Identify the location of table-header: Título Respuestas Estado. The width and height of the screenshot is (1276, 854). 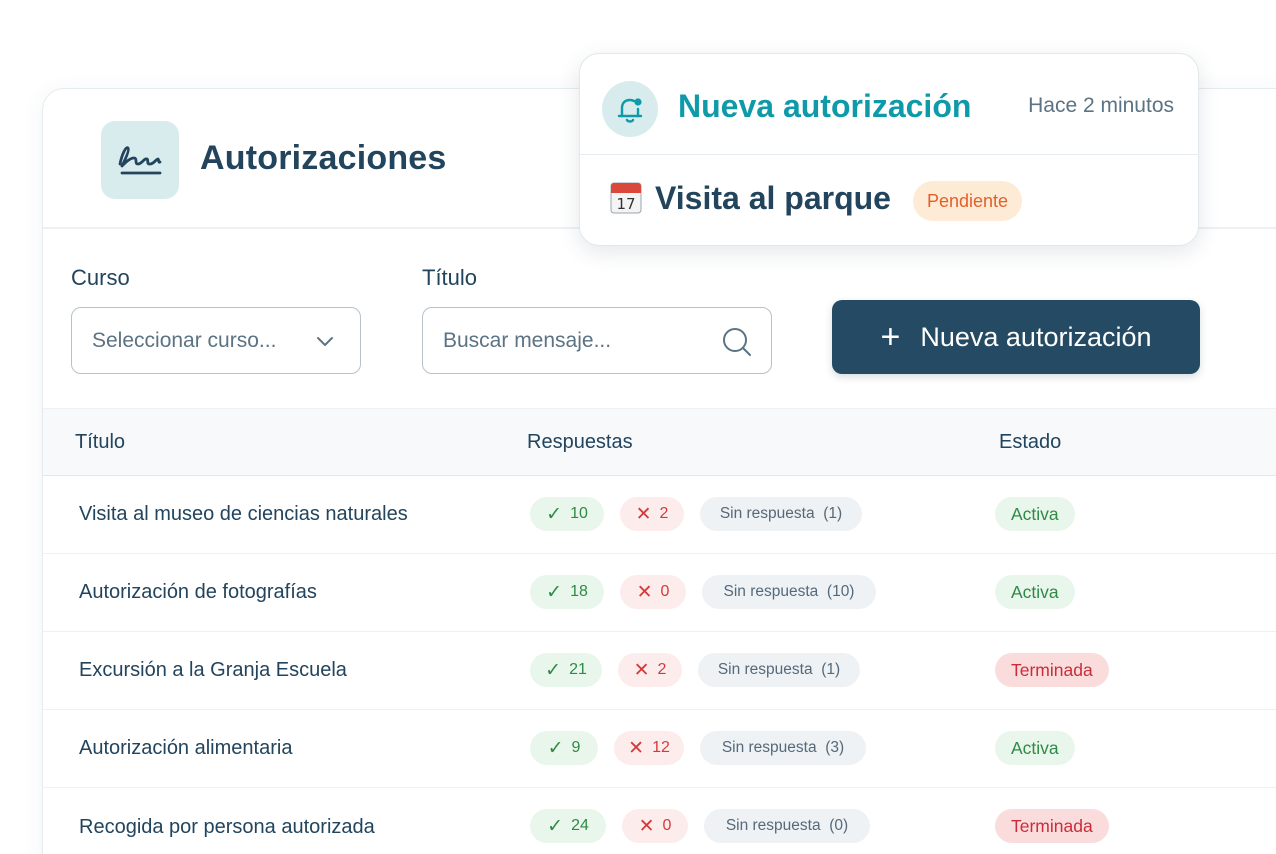
(659, 442).